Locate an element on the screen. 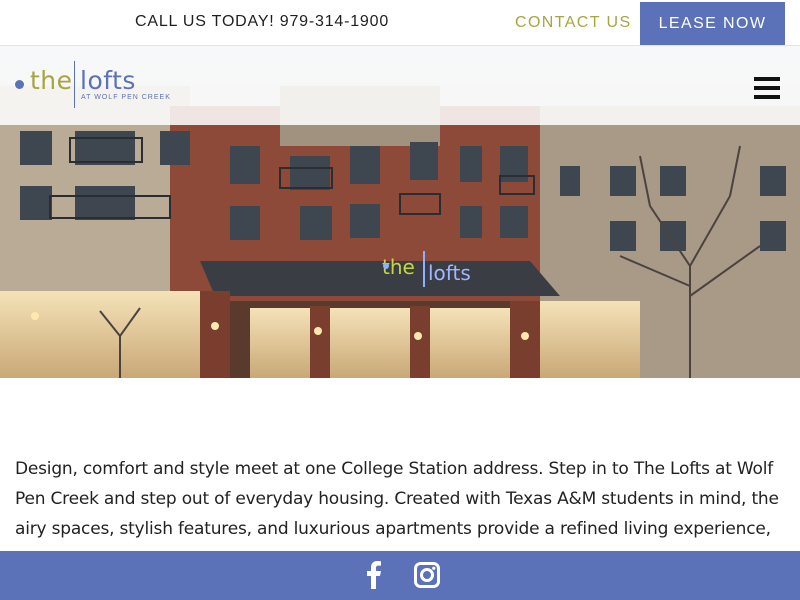 This screenshot has width=800, height=600. lofts-logo: the lofts AT WOLF PEN CREEK is located at coordinates (94, 86).